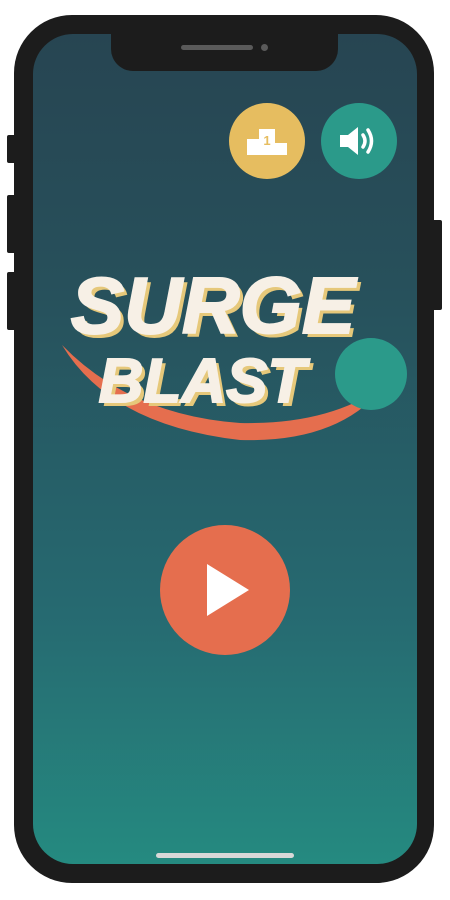  Describe the element at coordinates (12, 149) in the screenshot. I see `side-button-mute` at that location.